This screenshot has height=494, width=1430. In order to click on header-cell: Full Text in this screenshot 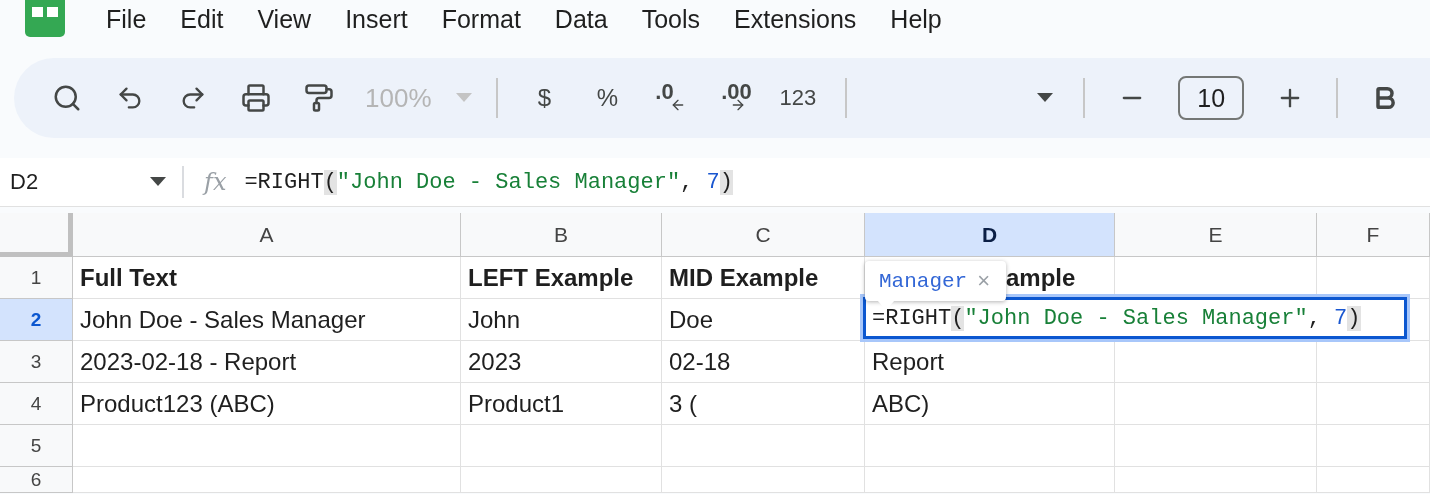, I will do `click(267, 278)`.